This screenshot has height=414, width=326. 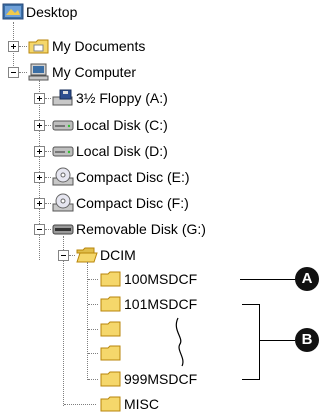 What do you see at coordinates (307, 340) in the screenshot?
I see `callout-b-badge: B` at bounding box center [307, 340].